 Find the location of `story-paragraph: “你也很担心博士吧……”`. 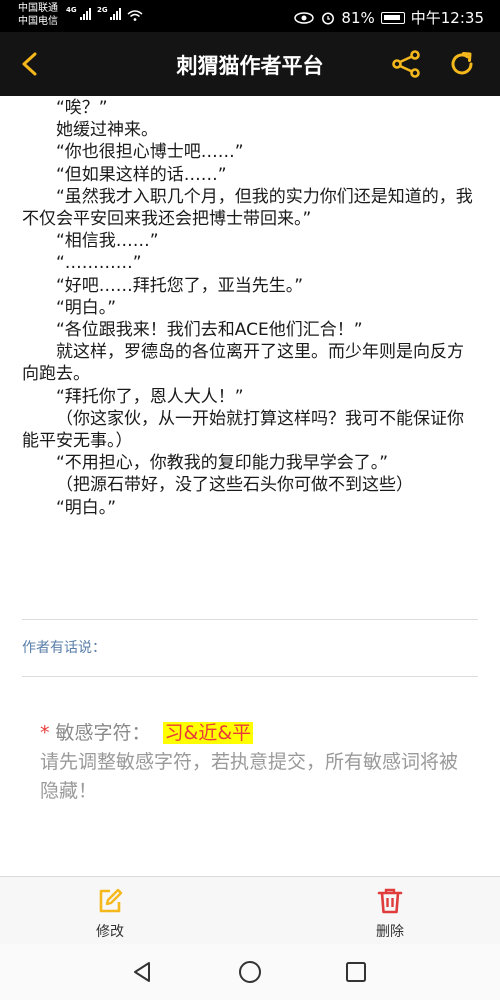

story-paragraph: “你也很担心博士吧……” is located at coordinates (150, 152).